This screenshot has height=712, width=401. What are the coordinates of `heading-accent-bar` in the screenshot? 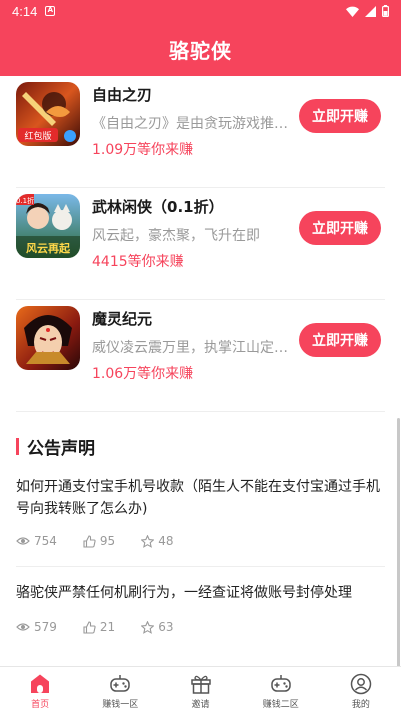 It's located at (17, 446).